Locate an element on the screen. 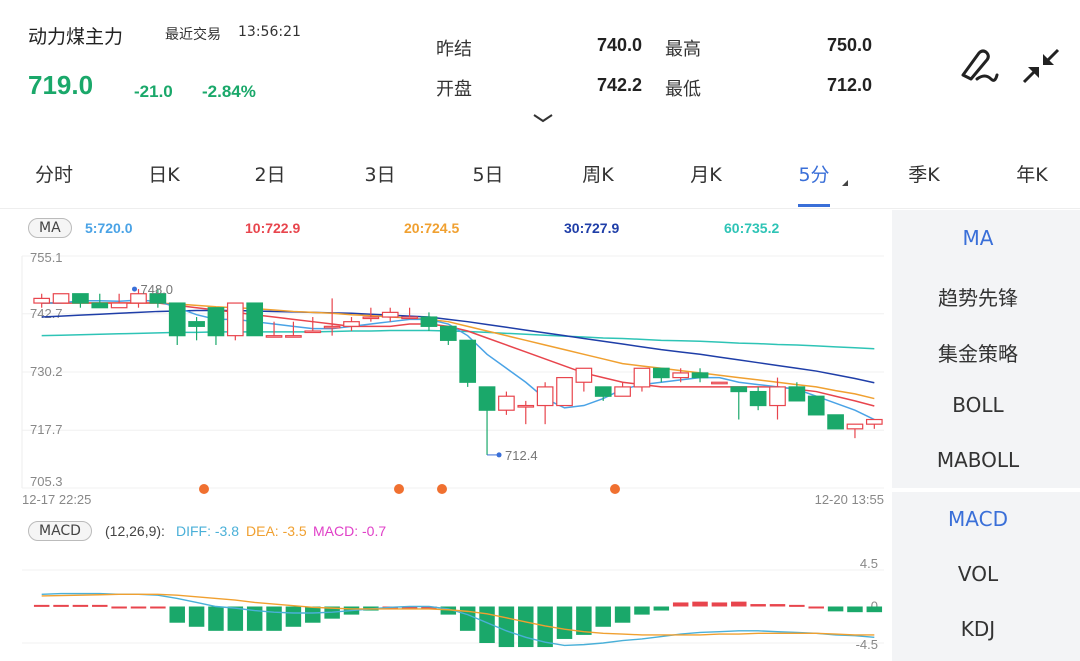  indicator-4: MABOLL is located at coordinates (978, 460).